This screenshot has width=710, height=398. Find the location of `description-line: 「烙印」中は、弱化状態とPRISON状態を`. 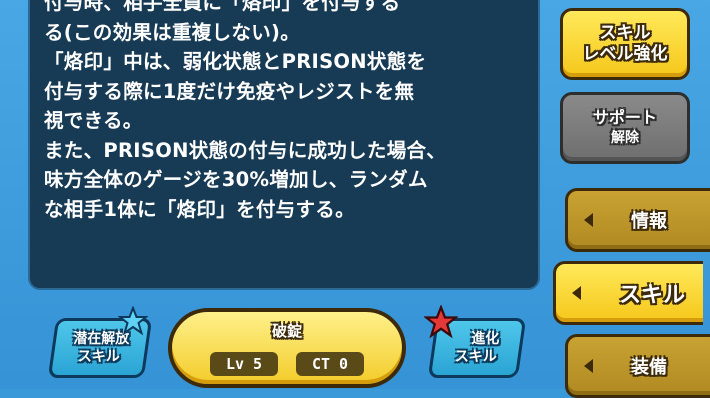

description-line: 「烙印」中は、弱化状態とPRISON状態を is located at coordinates (235, 61).